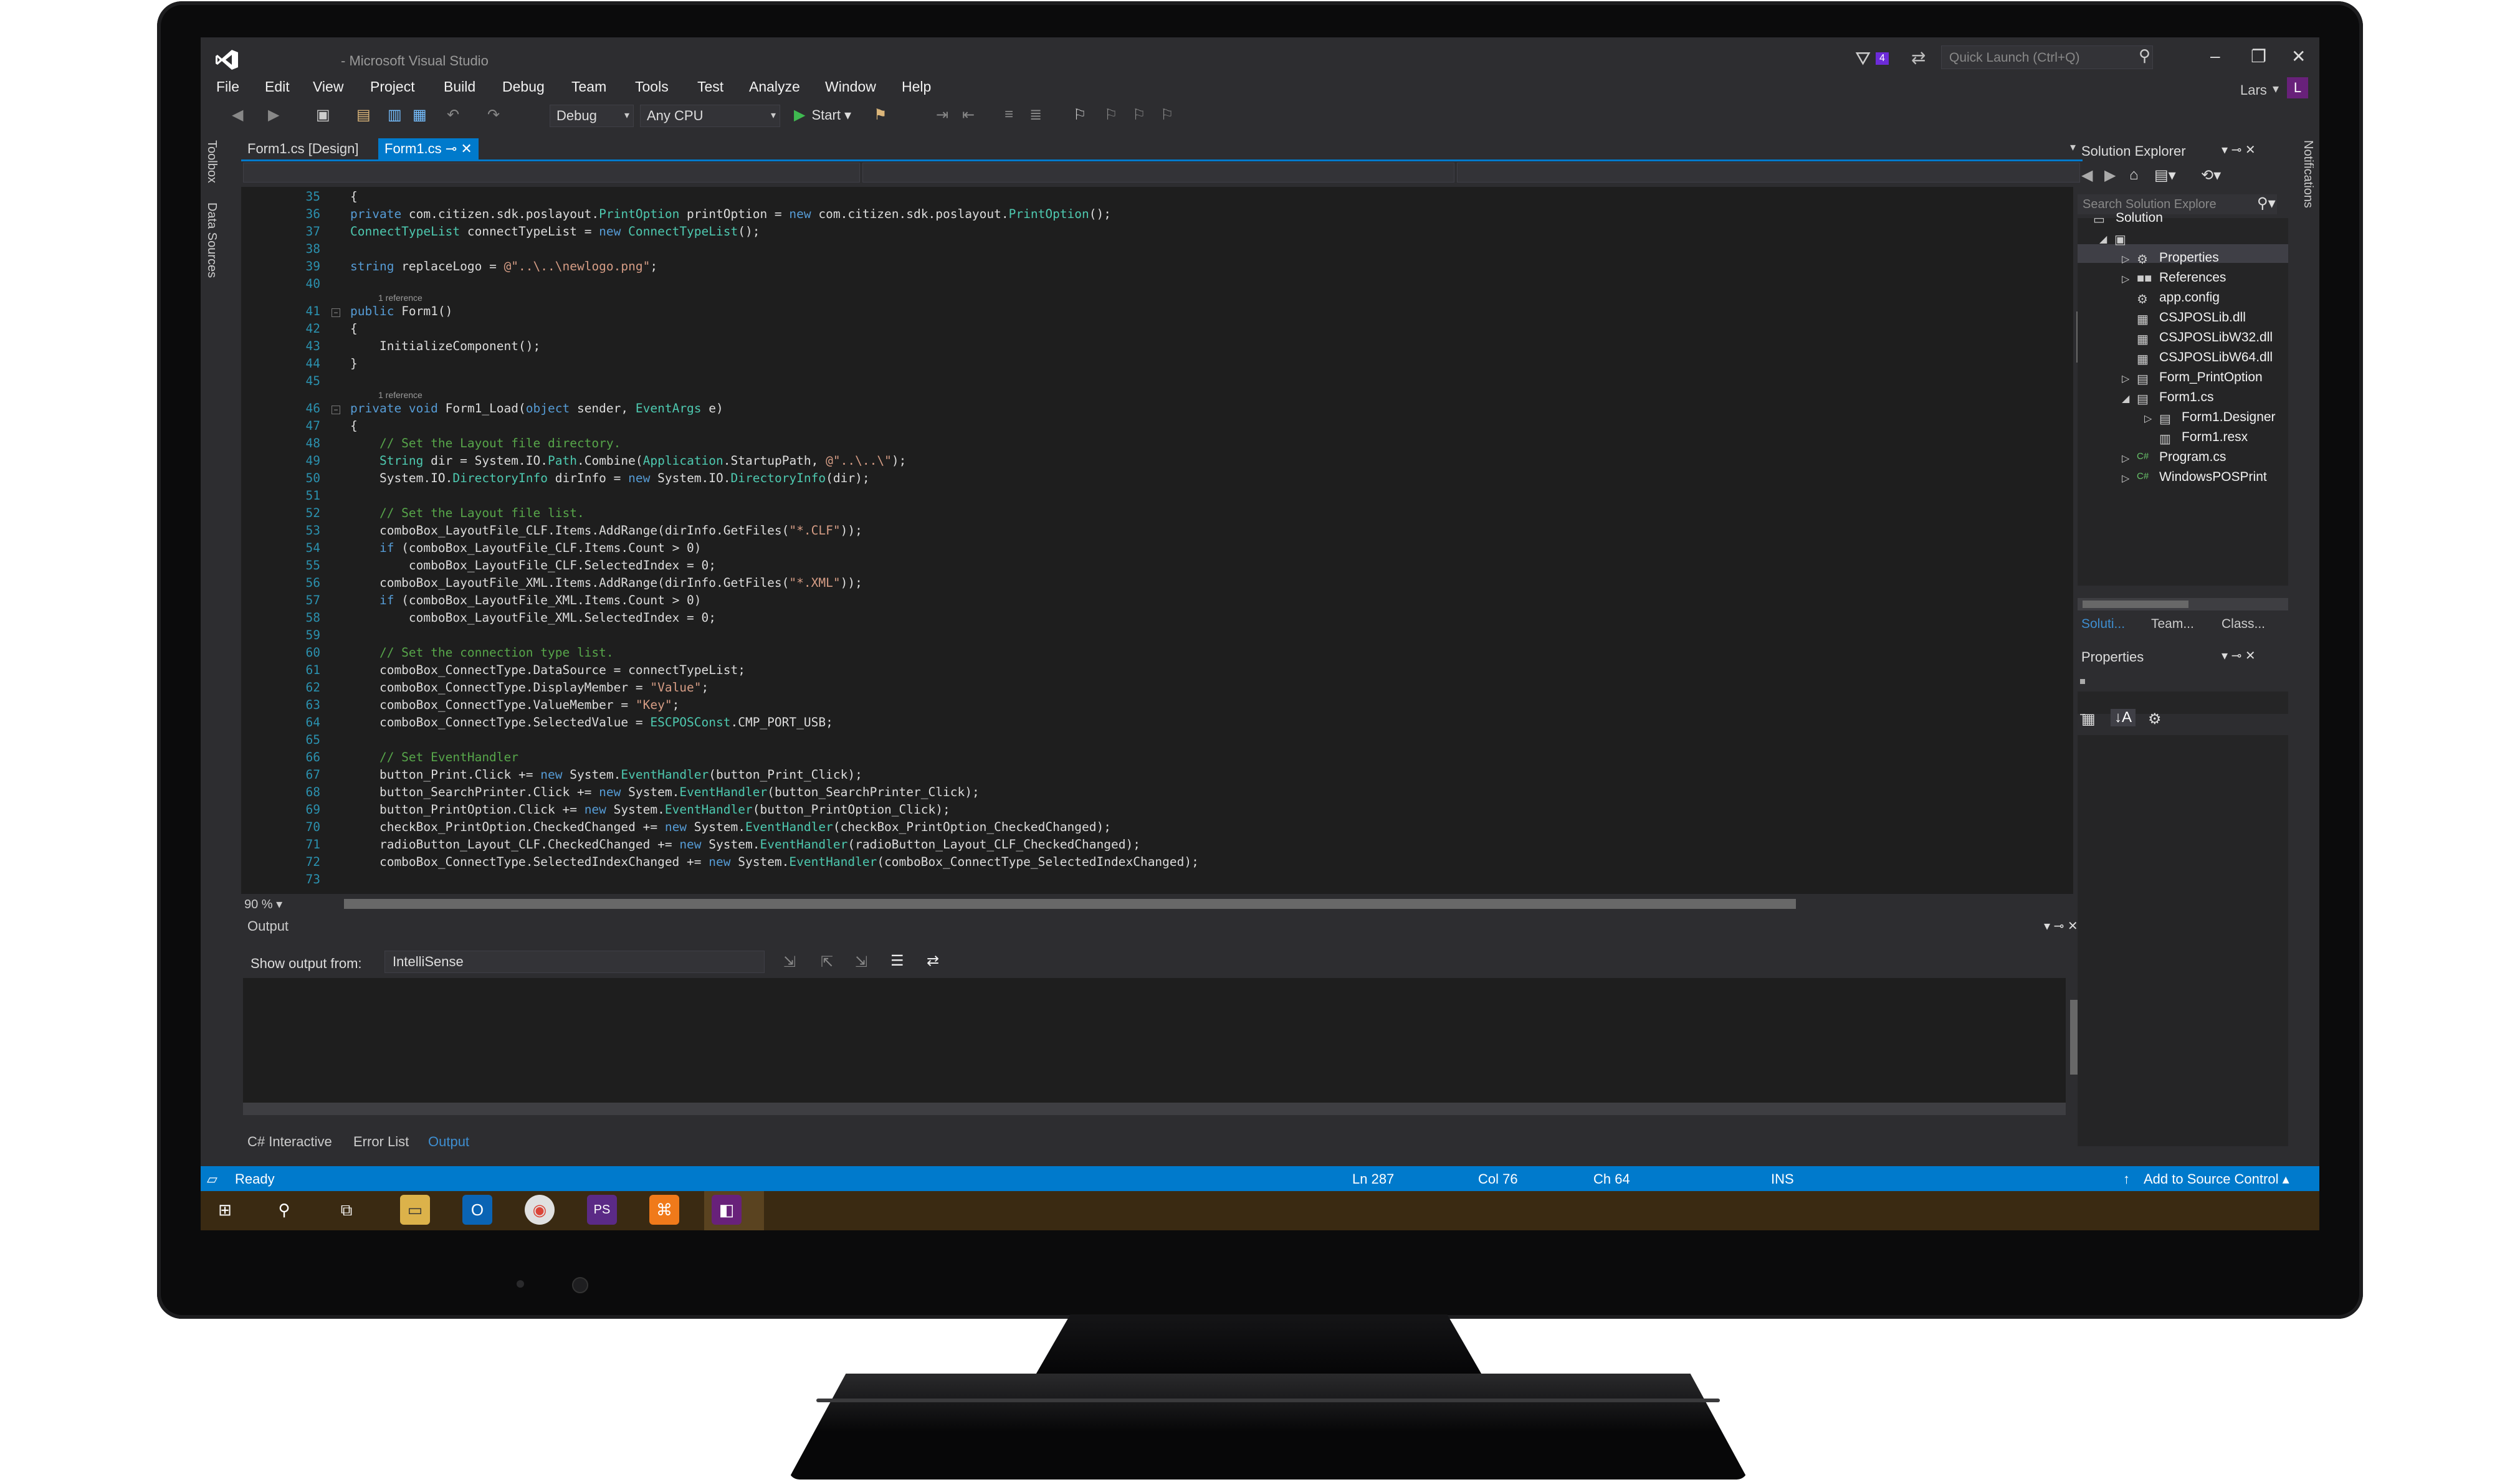 The image size is (2520, 1482). I want to click on code-line: 47 {, so click(1144, 427).